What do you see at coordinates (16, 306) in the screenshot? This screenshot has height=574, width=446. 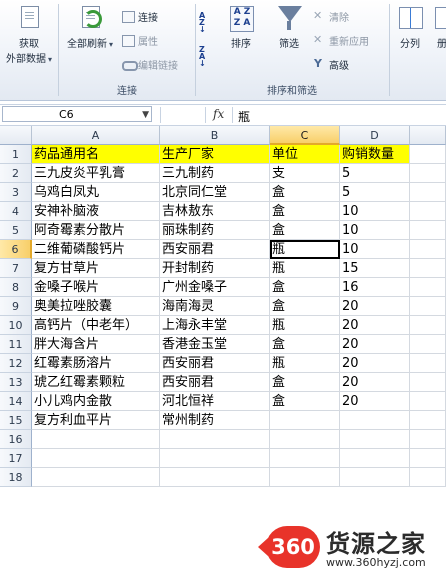 I see `row-header: 9` at bounding box center [16, 306].